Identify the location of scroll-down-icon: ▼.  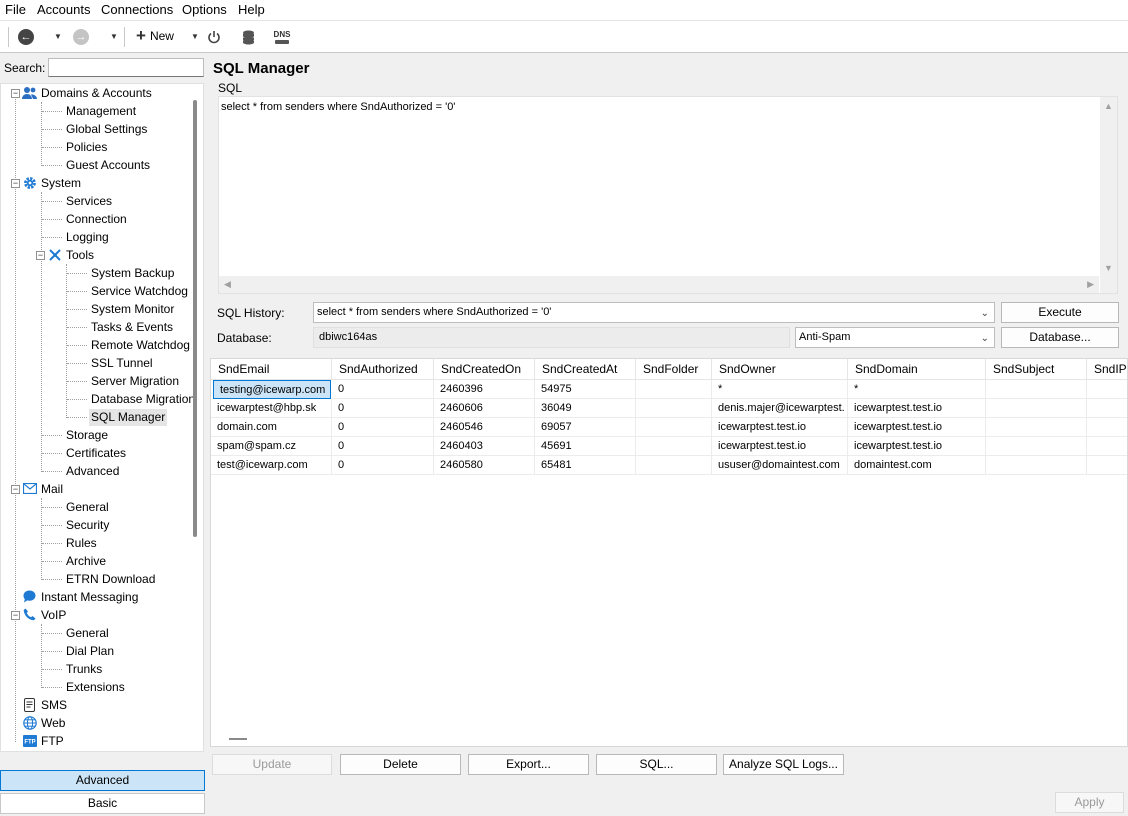
(1108, 268).